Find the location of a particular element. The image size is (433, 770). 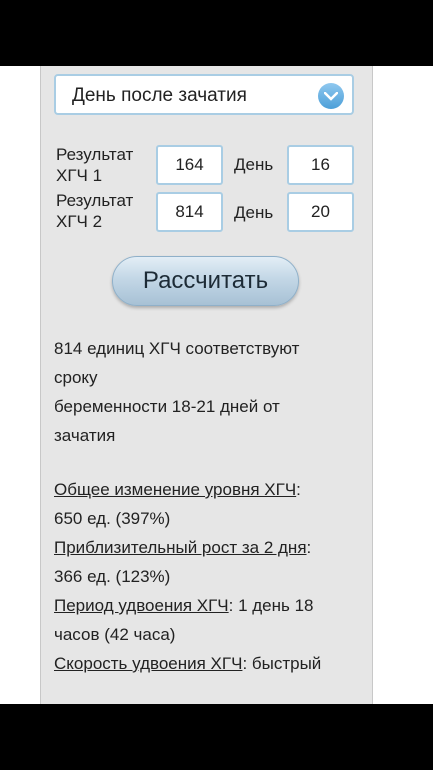

hcg2-label: Результат ХГЧ 2 is located at coordinates (105, 211).